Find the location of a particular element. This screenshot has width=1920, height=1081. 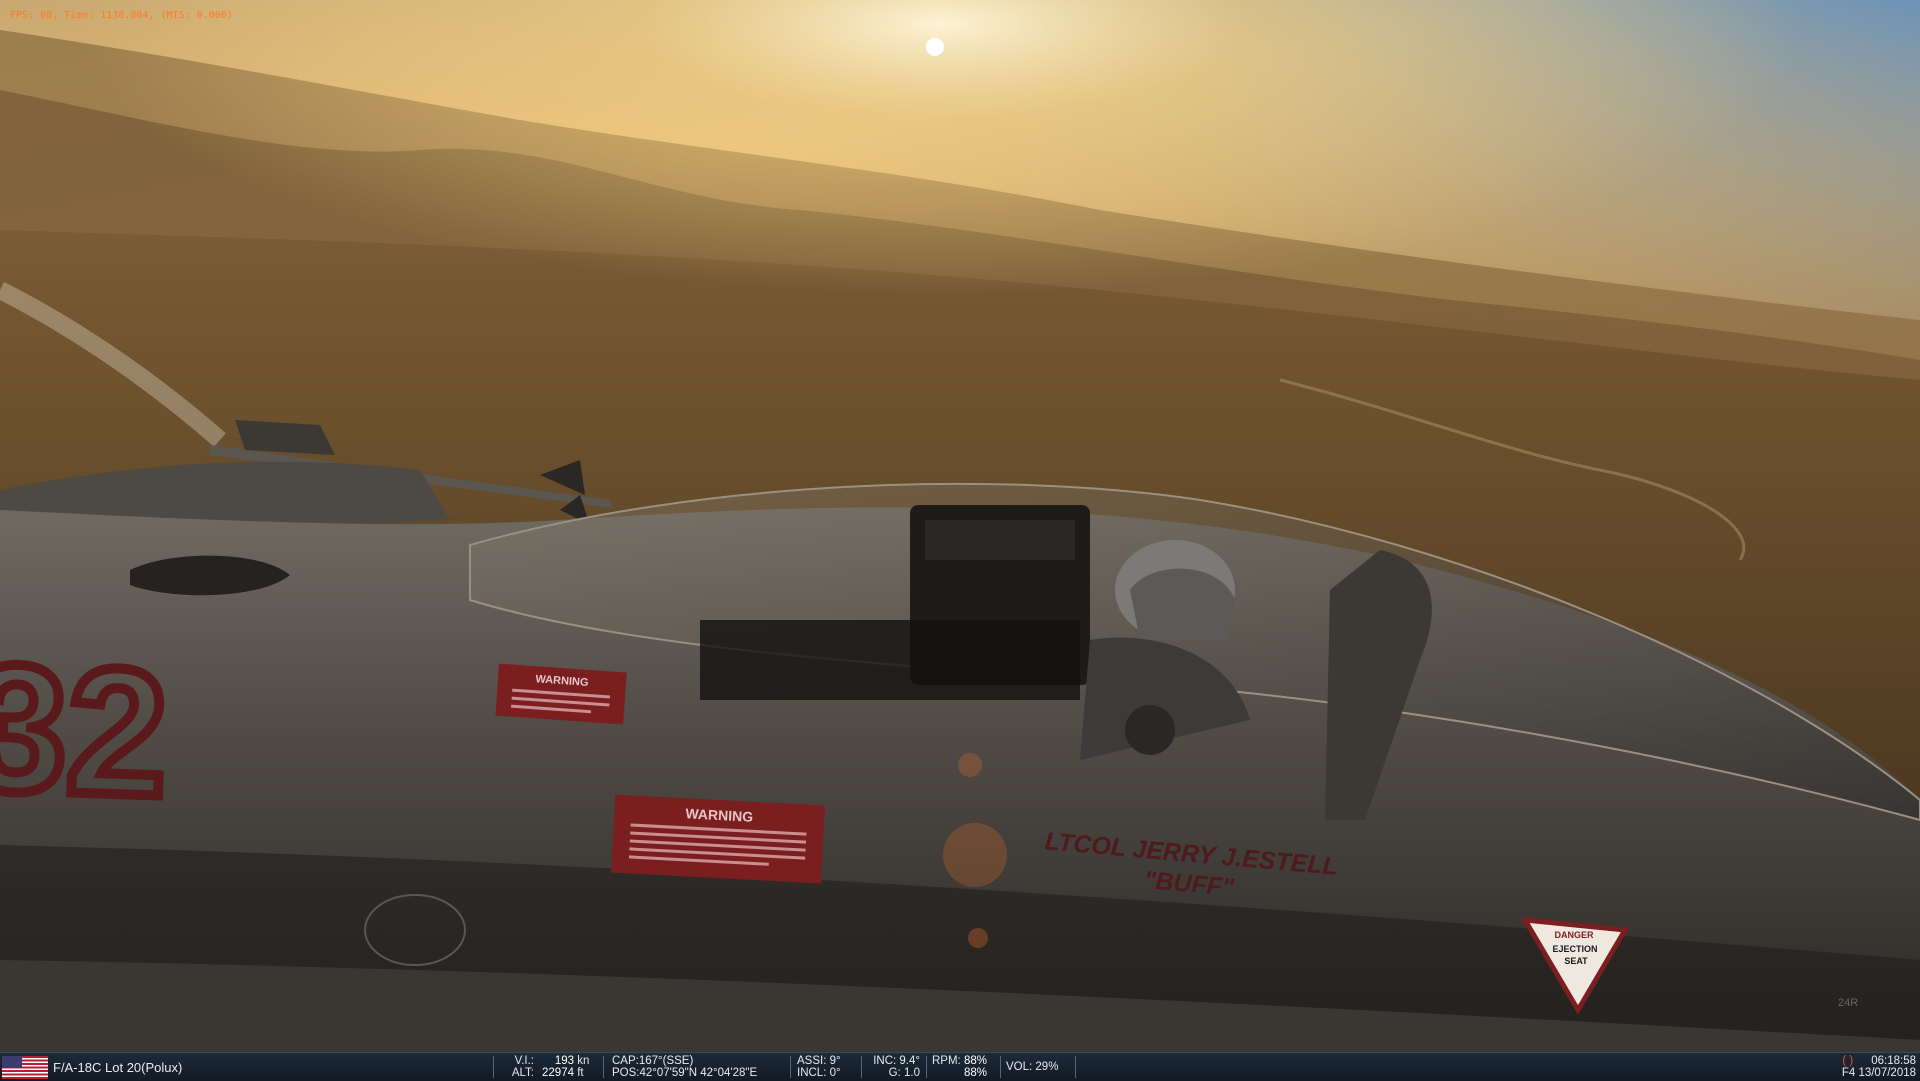

lens-flare-tiny is located at coordinates (978, 938).